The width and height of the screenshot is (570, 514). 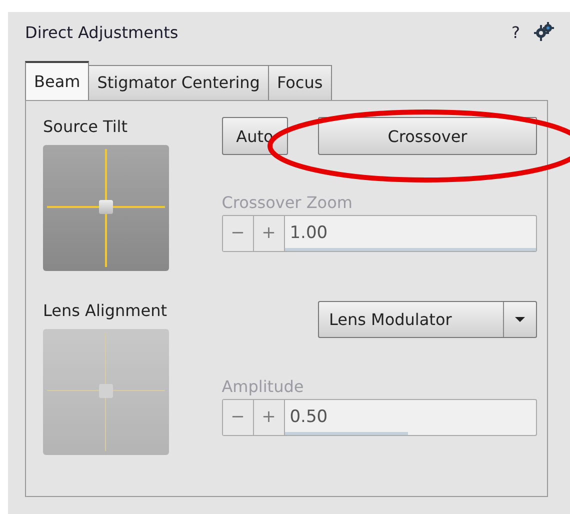 What do you see at coordinates (102, 32) in the screenshot?
I see `panel-title: Direct Adjustments` at bounding box center [102, 32].